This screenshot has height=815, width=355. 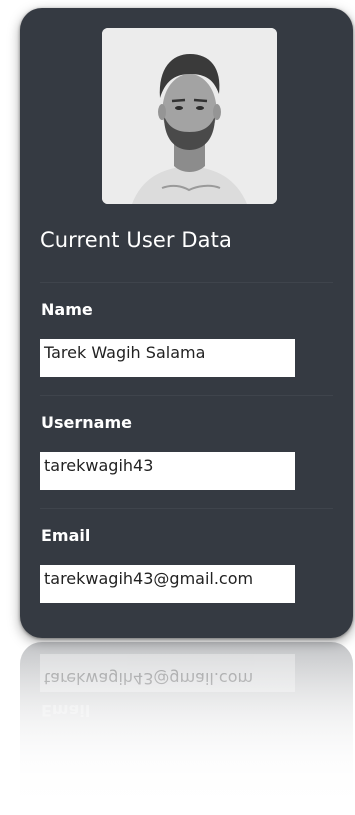 I want to click on name-label: Name, so click(x=67, y=309).